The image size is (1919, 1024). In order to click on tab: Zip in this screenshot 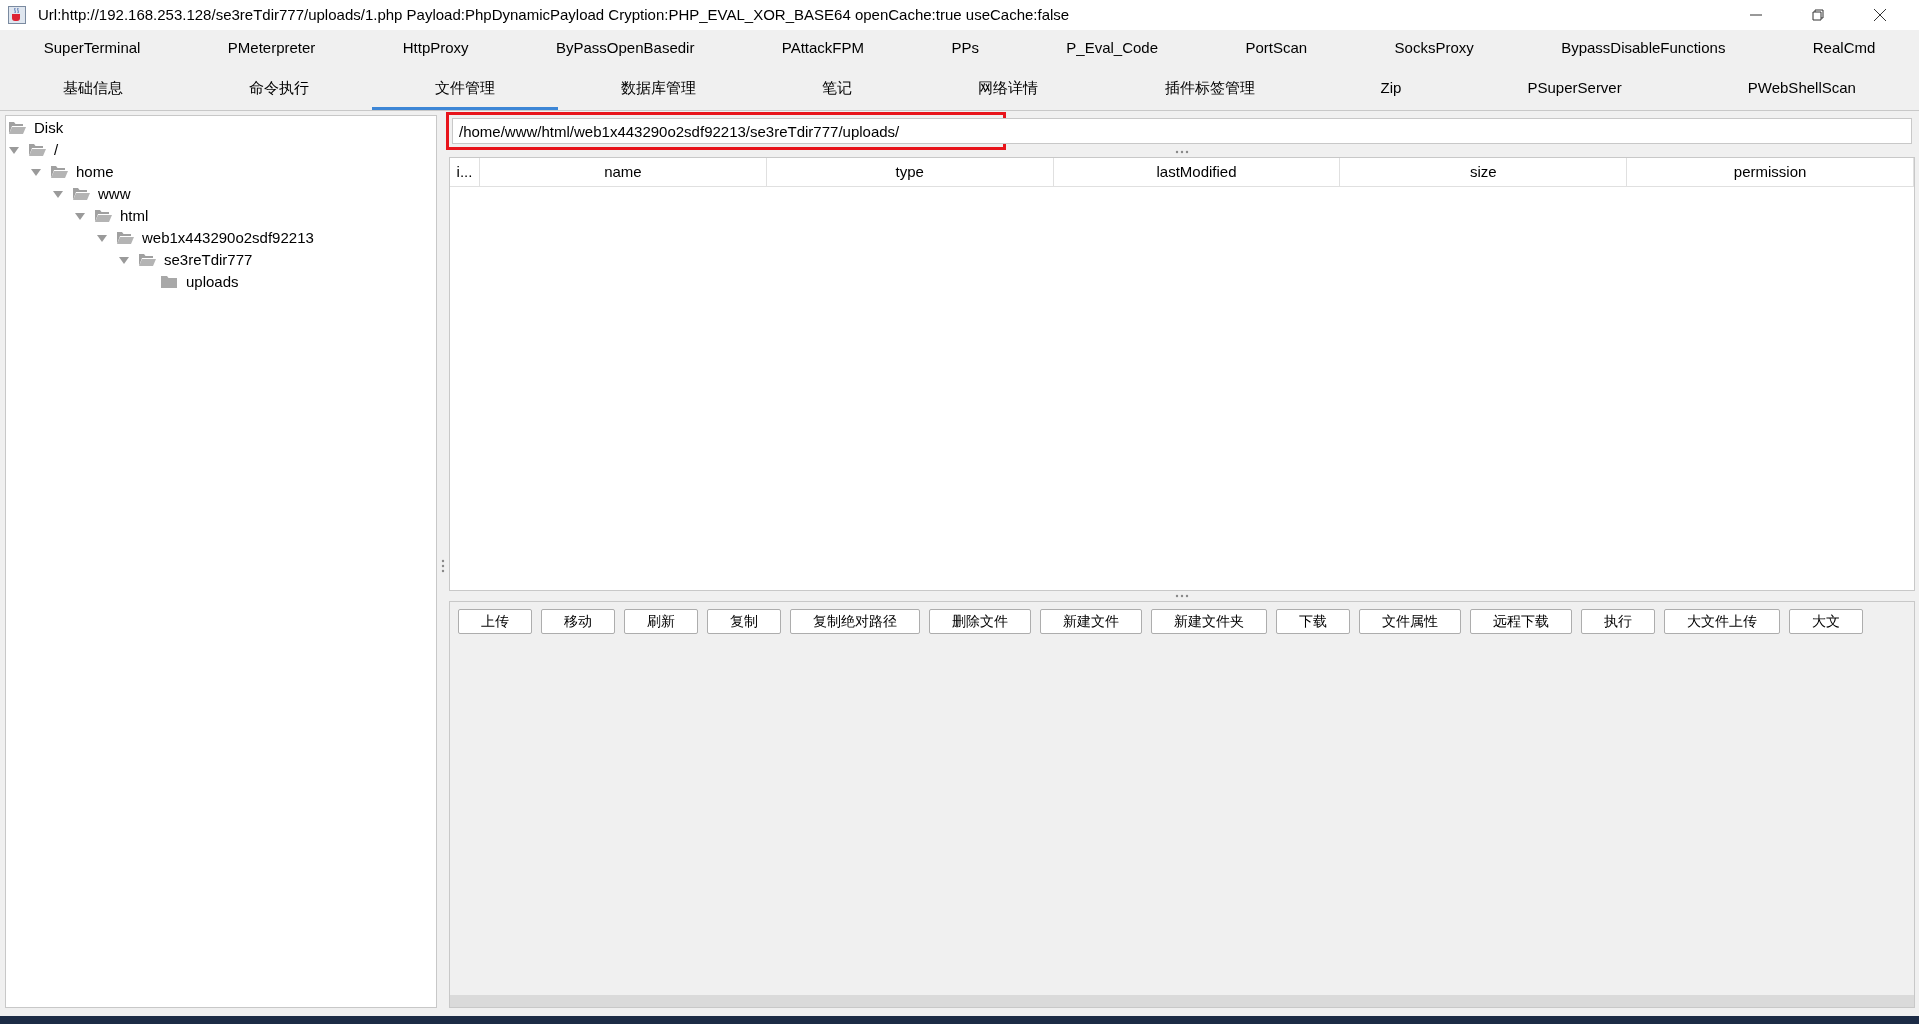, I will do `click(1391, 90)`.